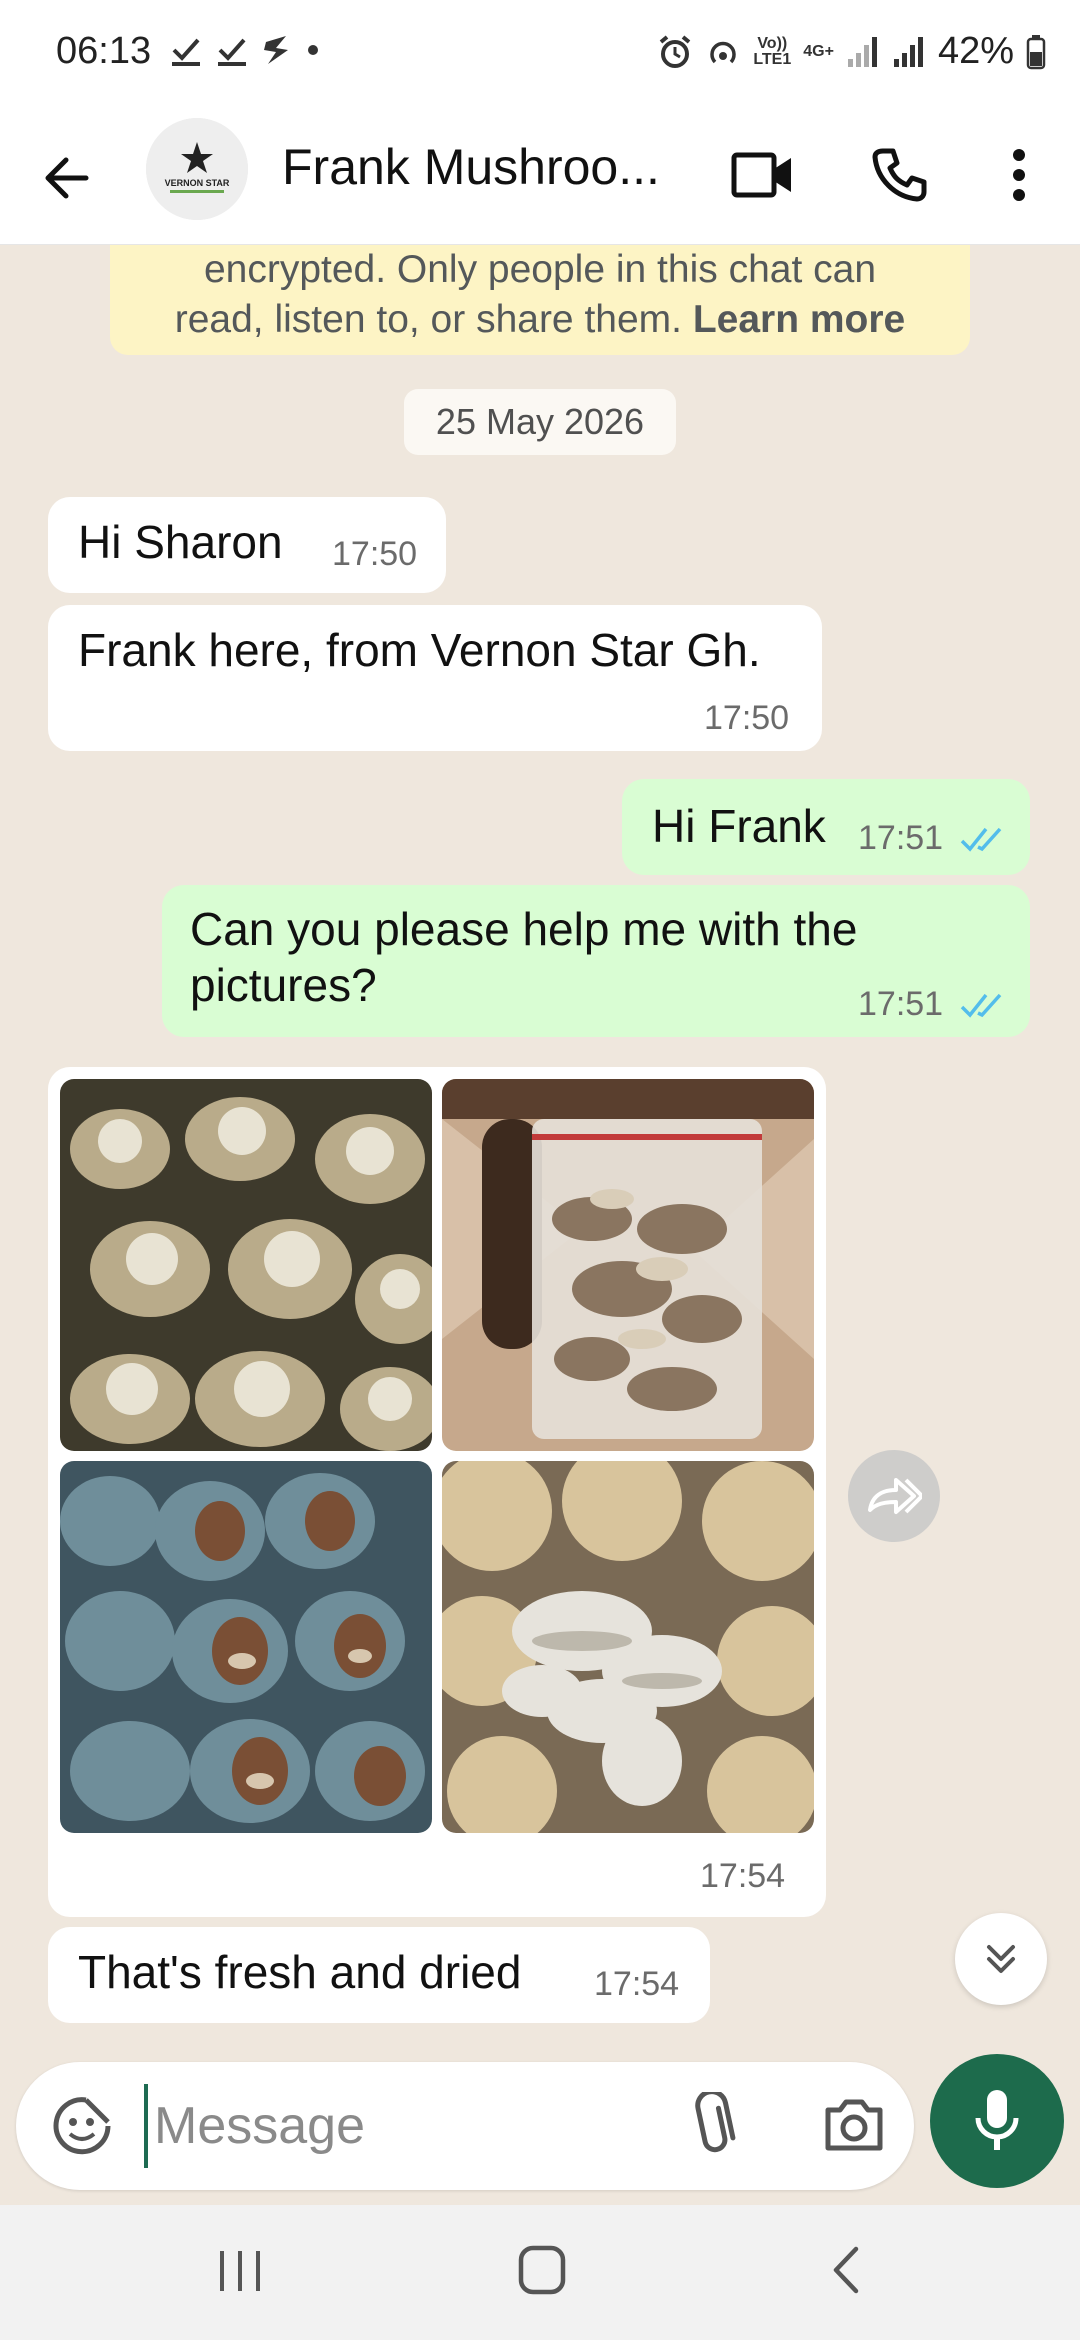 The image size is (1080, 2340). I want to click on message-composer, so click(465, 2126).